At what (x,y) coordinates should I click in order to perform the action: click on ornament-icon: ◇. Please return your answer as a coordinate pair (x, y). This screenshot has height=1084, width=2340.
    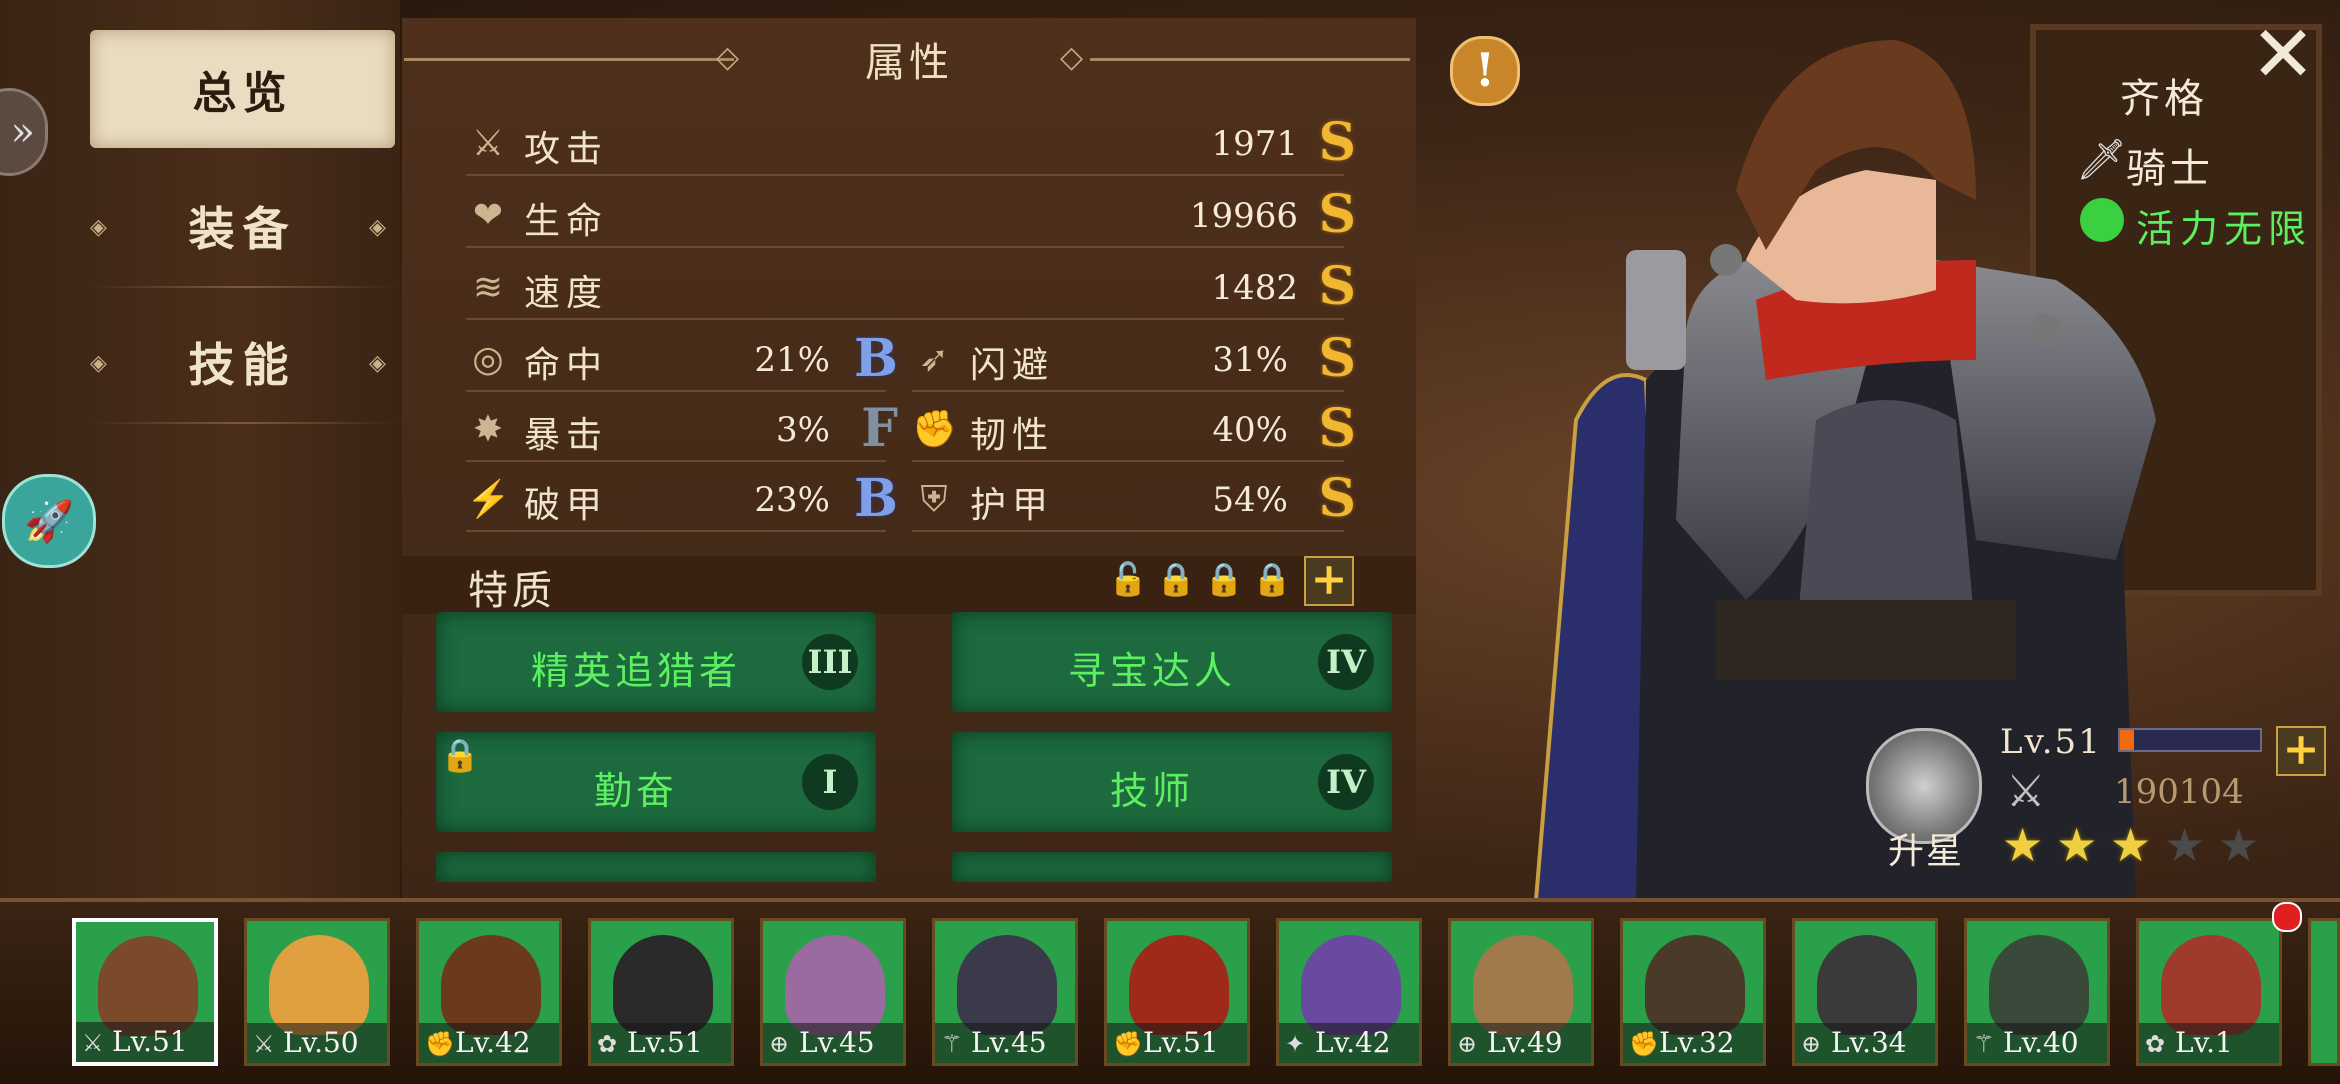
    Looking at the image, I should click on (1072, 57).